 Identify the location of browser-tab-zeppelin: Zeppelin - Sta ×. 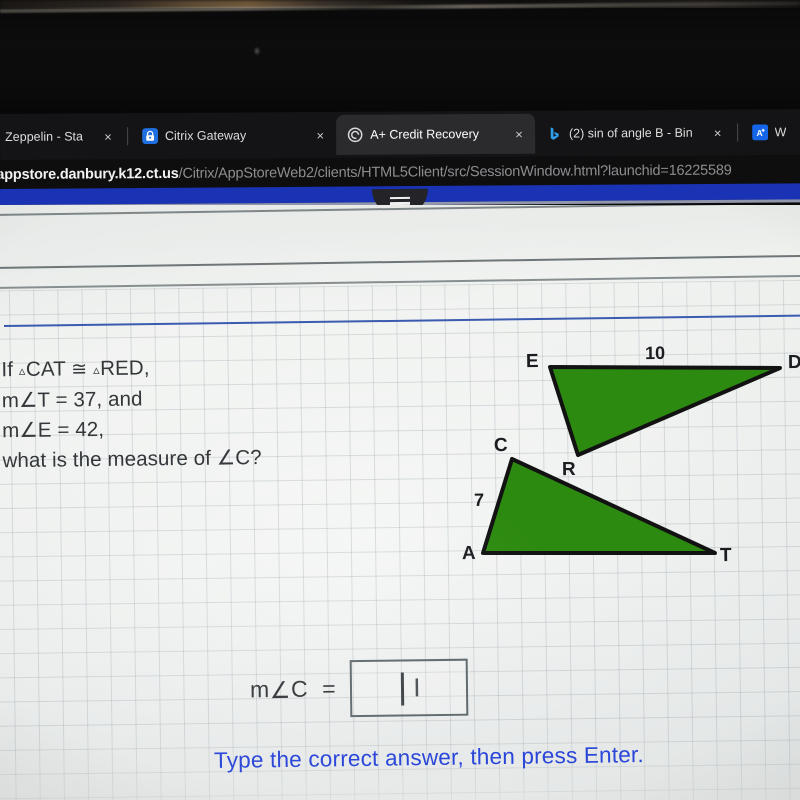
(62, 136).